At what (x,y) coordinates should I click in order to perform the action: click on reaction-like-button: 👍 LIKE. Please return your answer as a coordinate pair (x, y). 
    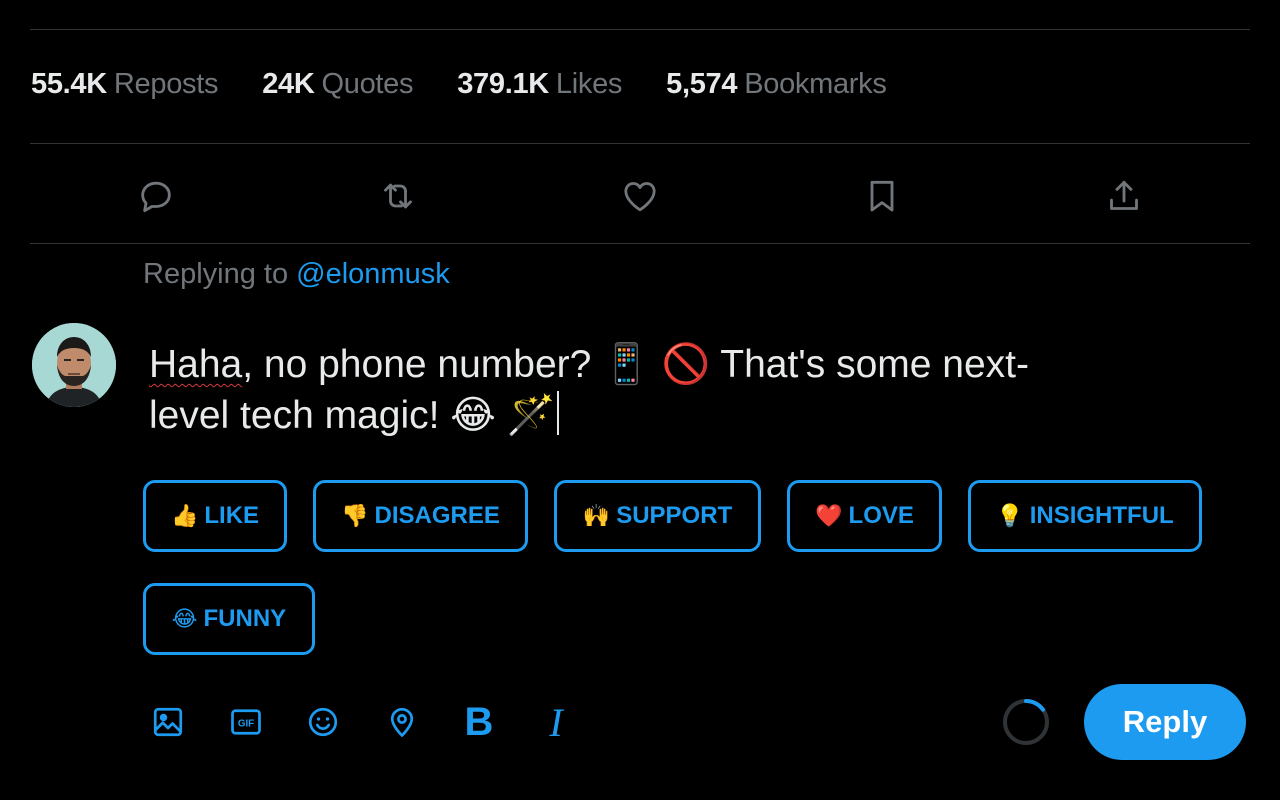
    Looking at the image, I should click on (215, 516).